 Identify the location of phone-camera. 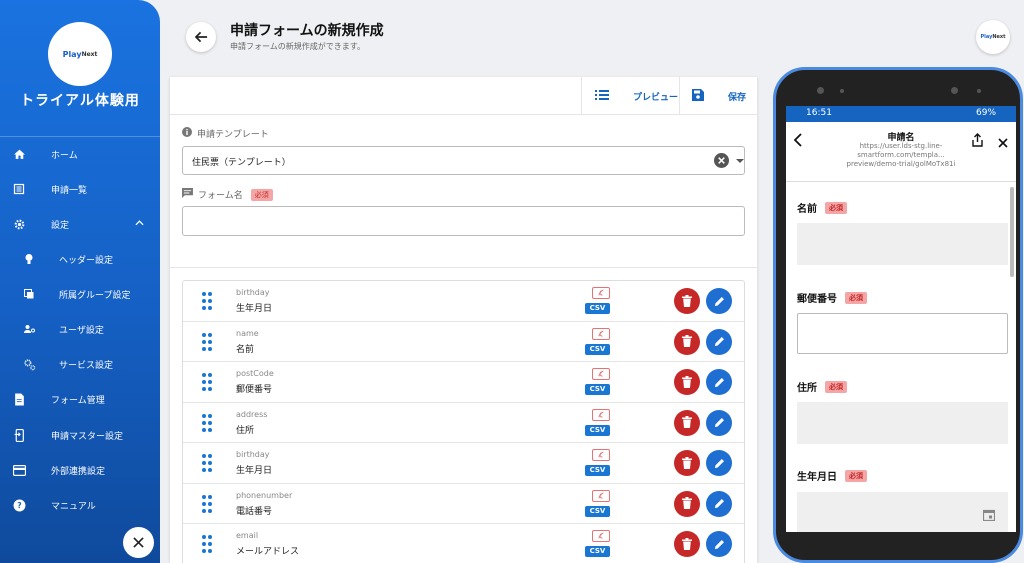
(954, 90).